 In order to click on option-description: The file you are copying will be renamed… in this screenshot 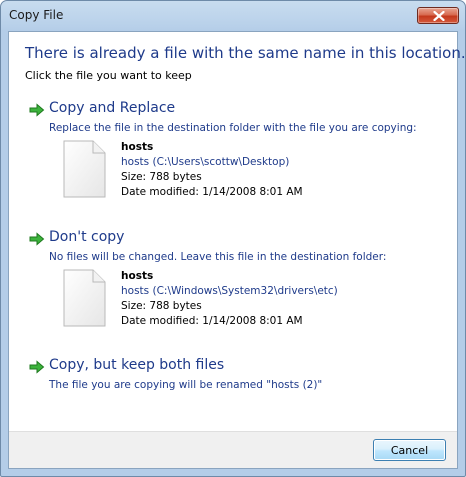, I will do `click(186, 385)`.